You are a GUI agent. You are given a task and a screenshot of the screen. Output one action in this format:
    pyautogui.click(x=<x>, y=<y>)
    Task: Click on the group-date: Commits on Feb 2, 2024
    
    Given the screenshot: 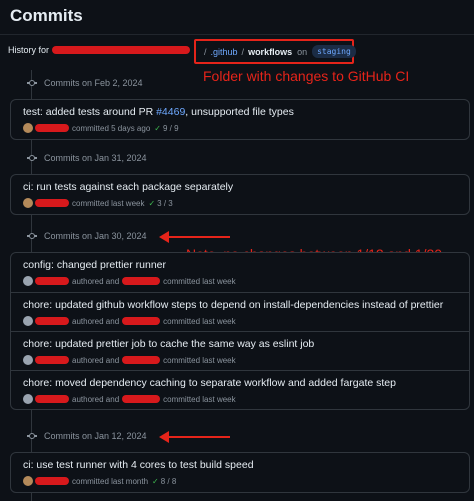 What is the action you would take?
    pyautogui.click(x=93, y=83)
    